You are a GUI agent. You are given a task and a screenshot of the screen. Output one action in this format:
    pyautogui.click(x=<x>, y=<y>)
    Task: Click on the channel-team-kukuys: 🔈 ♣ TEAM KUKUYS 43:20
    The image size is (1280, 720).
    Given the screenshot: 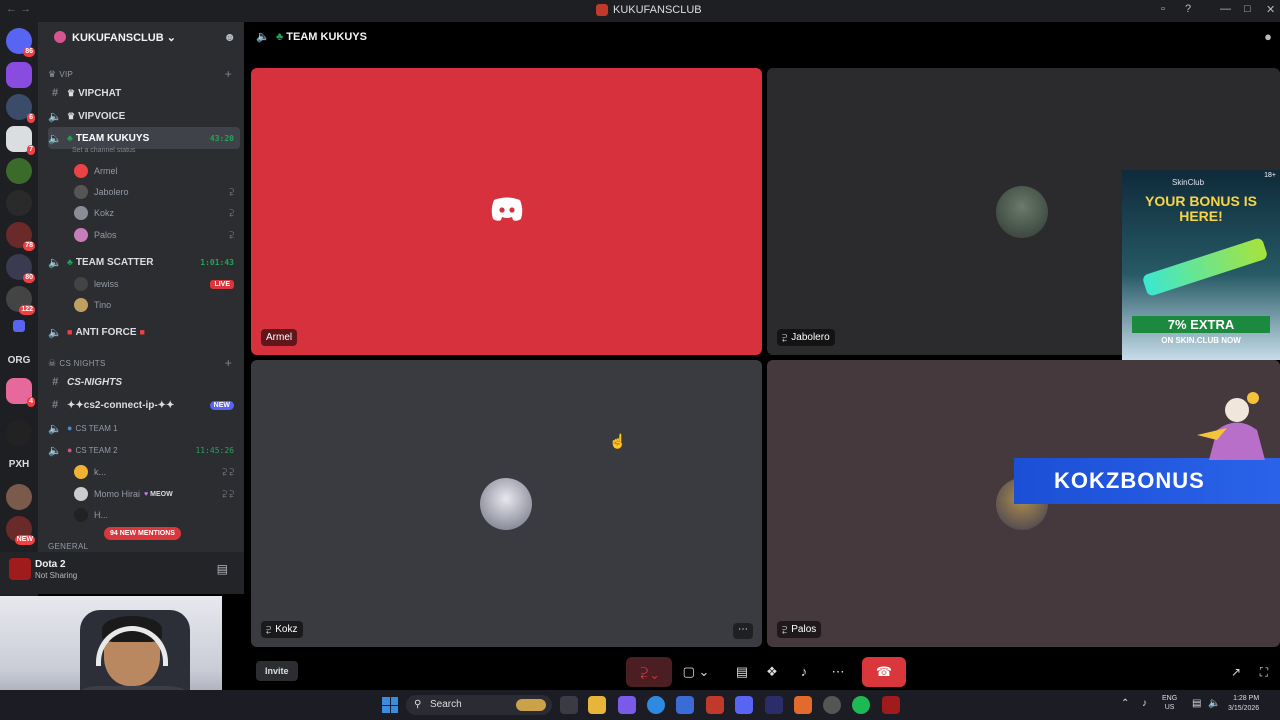 What is the action you would take?
    pyautogui.click(x=144, y=138)
    